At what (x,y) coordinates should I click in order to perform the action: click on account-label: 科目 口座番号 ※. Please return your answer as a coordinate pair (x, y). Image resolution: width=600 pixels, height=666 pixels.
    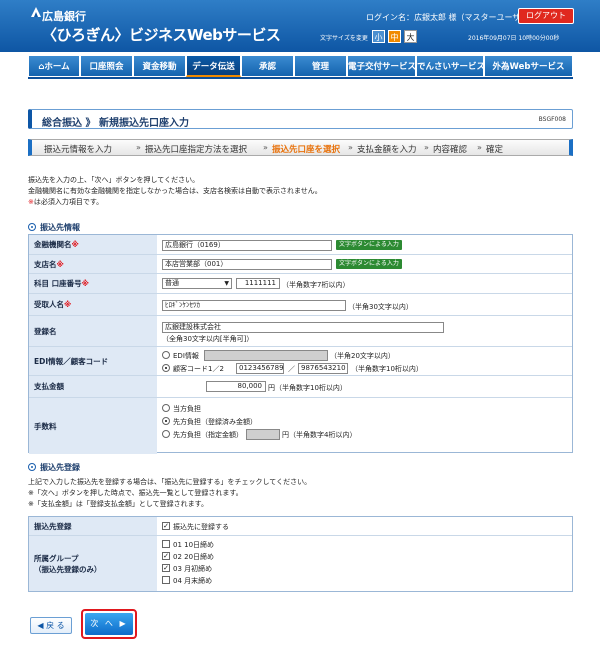
    Looking at the image, I should click on (93, 283).